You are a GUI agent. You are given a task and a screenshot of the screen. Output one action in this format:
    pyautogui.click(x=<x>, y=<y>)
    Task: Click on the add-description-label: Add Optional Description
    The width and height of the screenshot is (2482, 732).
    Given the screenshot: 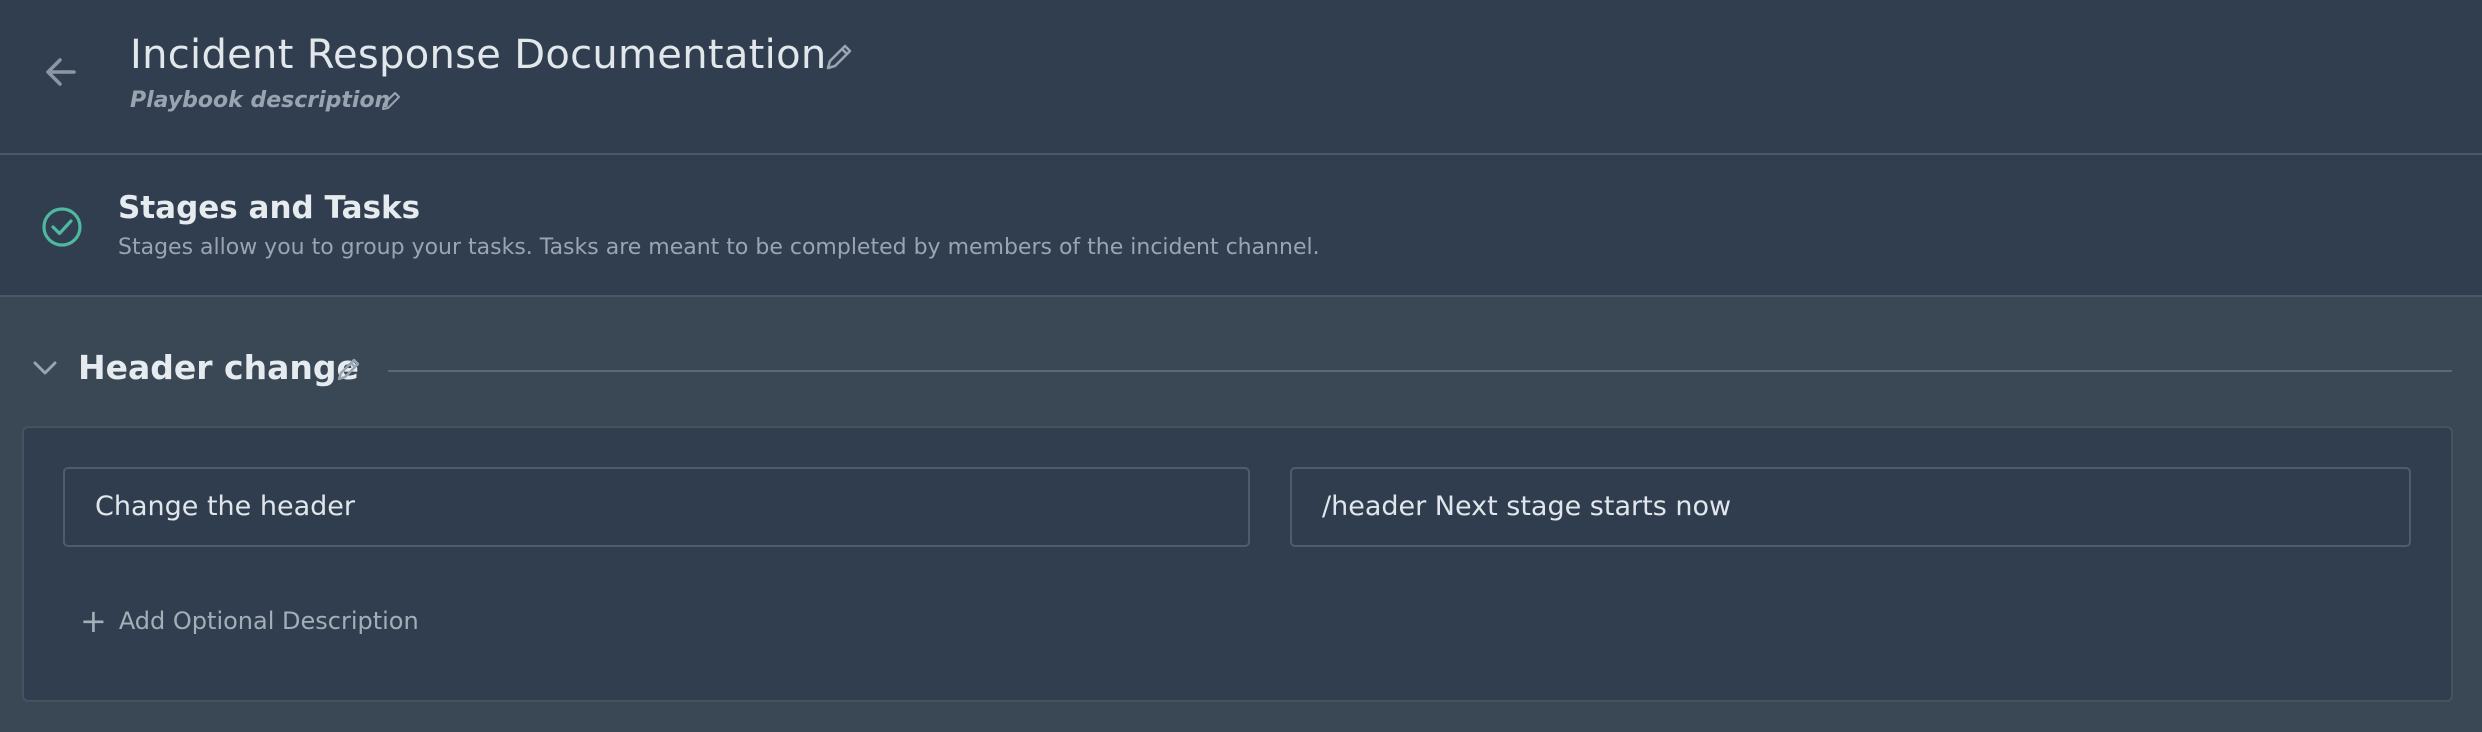 What is the action you would take?
    pyautogui.click(x=268, y=621)
    